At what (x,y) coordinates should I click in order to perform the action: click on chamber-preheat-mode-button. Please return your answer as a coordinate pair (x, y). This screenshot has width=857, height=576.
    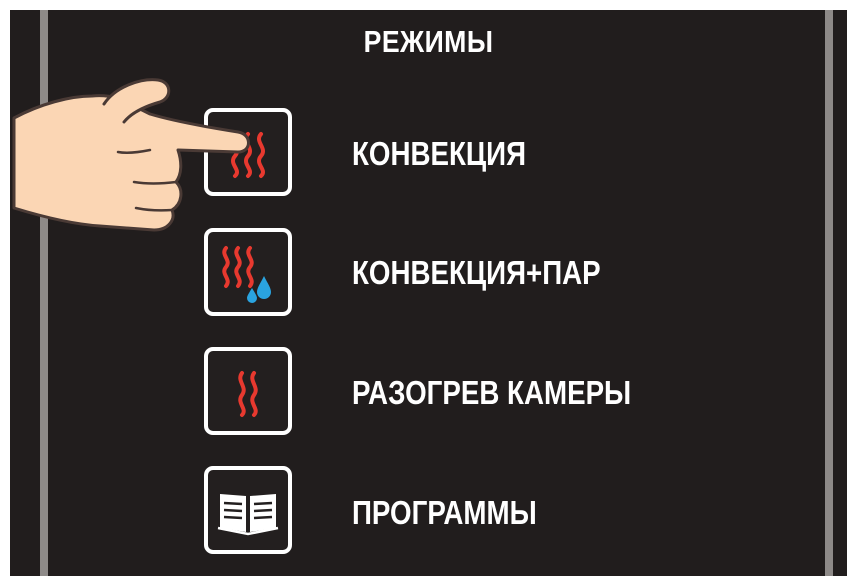
    Looking at the image, I should click on (248, 391).